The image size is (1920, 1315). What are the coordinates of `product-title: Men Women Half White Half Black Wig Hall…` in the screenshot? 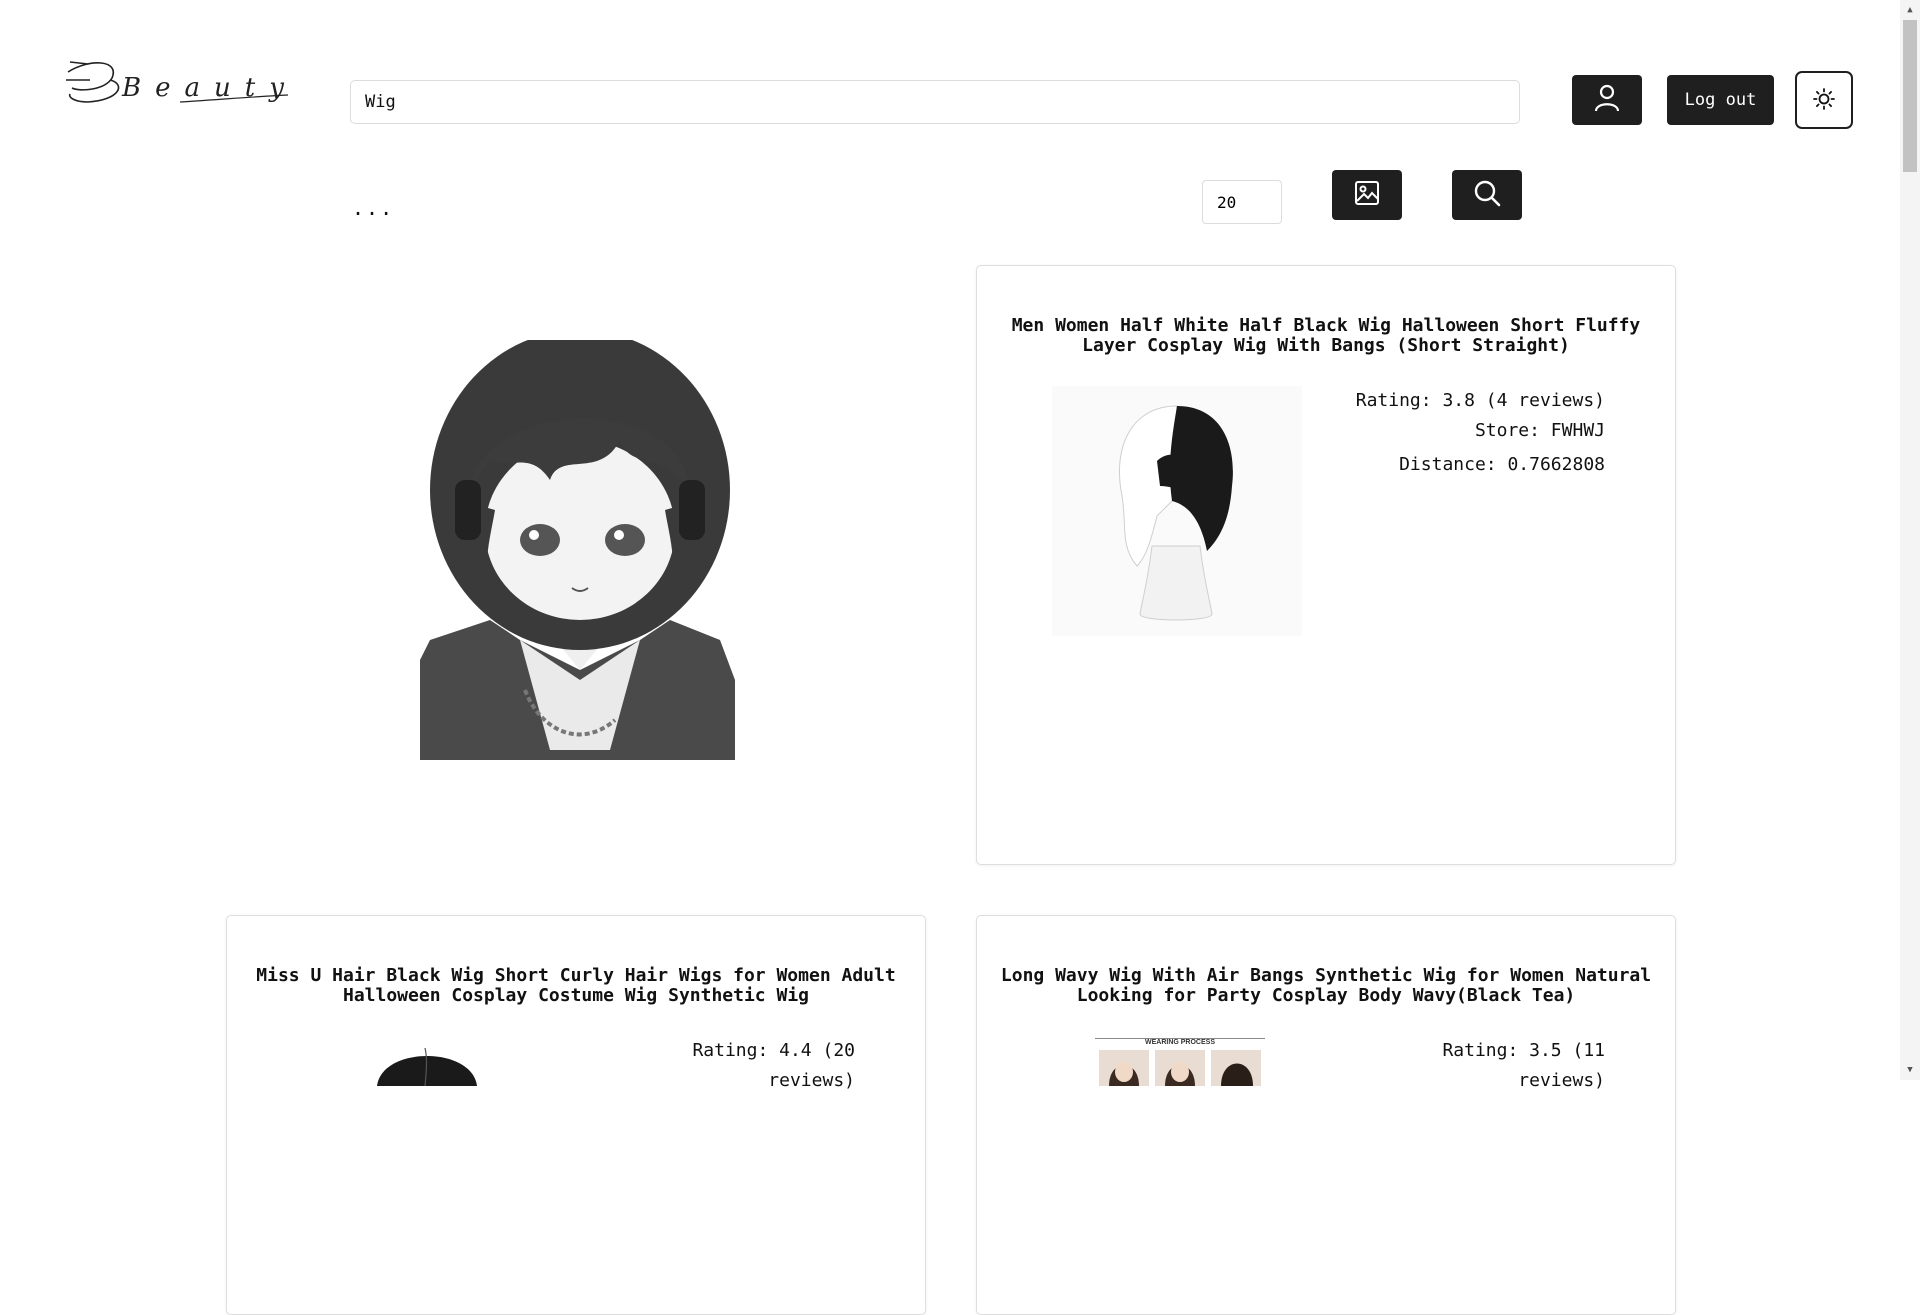 It's located at (1326, 336).